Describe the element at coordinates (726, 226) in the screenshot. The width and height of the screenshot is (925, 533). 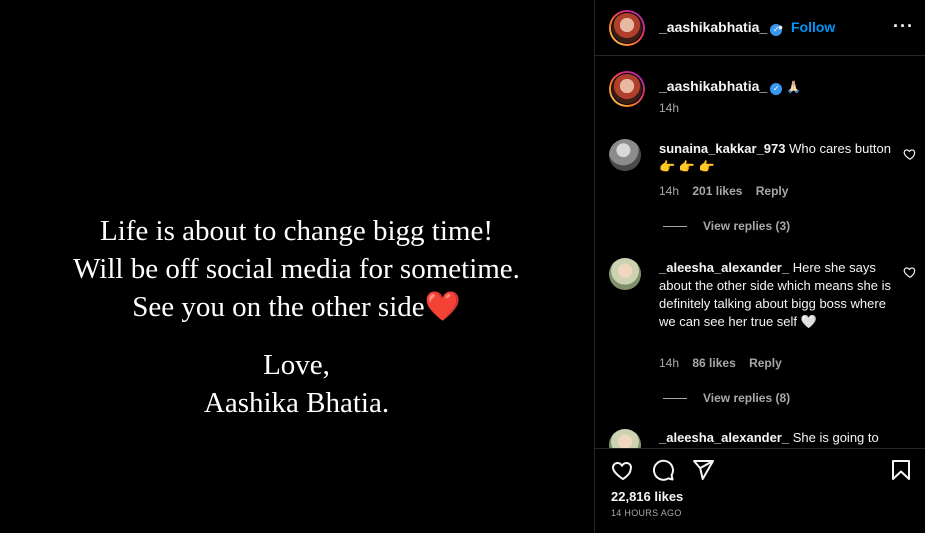
I see `view-replies-button: View replies (3)` at that location.